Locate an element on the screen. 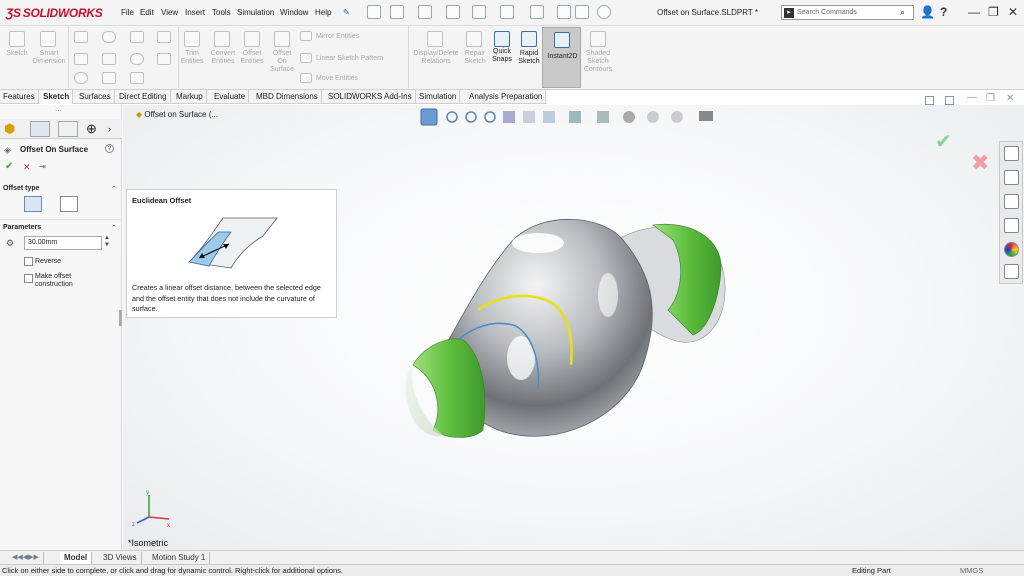 This screenshot has width=1024, height=576. graphics-close-icon: ✕ is located at coordinates (1010, 98).